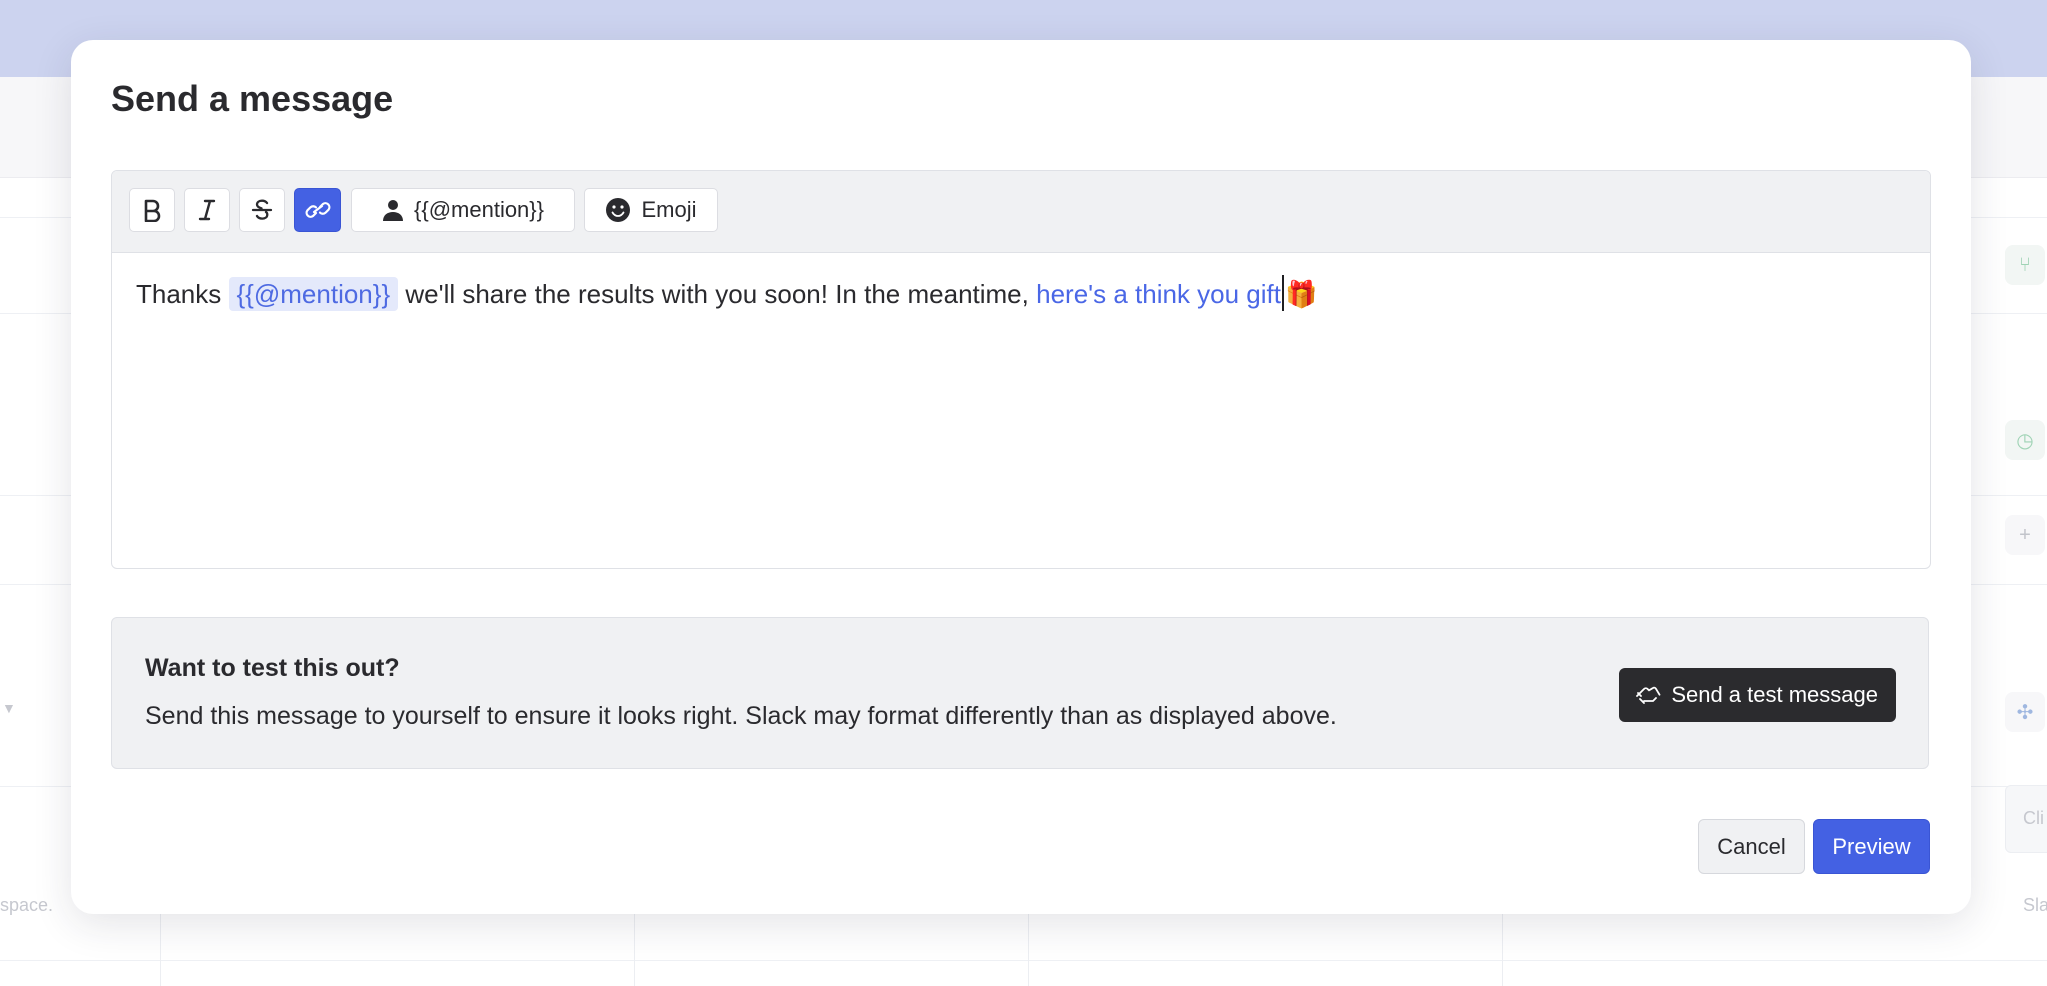 This screenshot has height=986, width=2047. Describe the element at coordinates (2035, 905) in the screenshot. I see `background-text: Sla` at that location.